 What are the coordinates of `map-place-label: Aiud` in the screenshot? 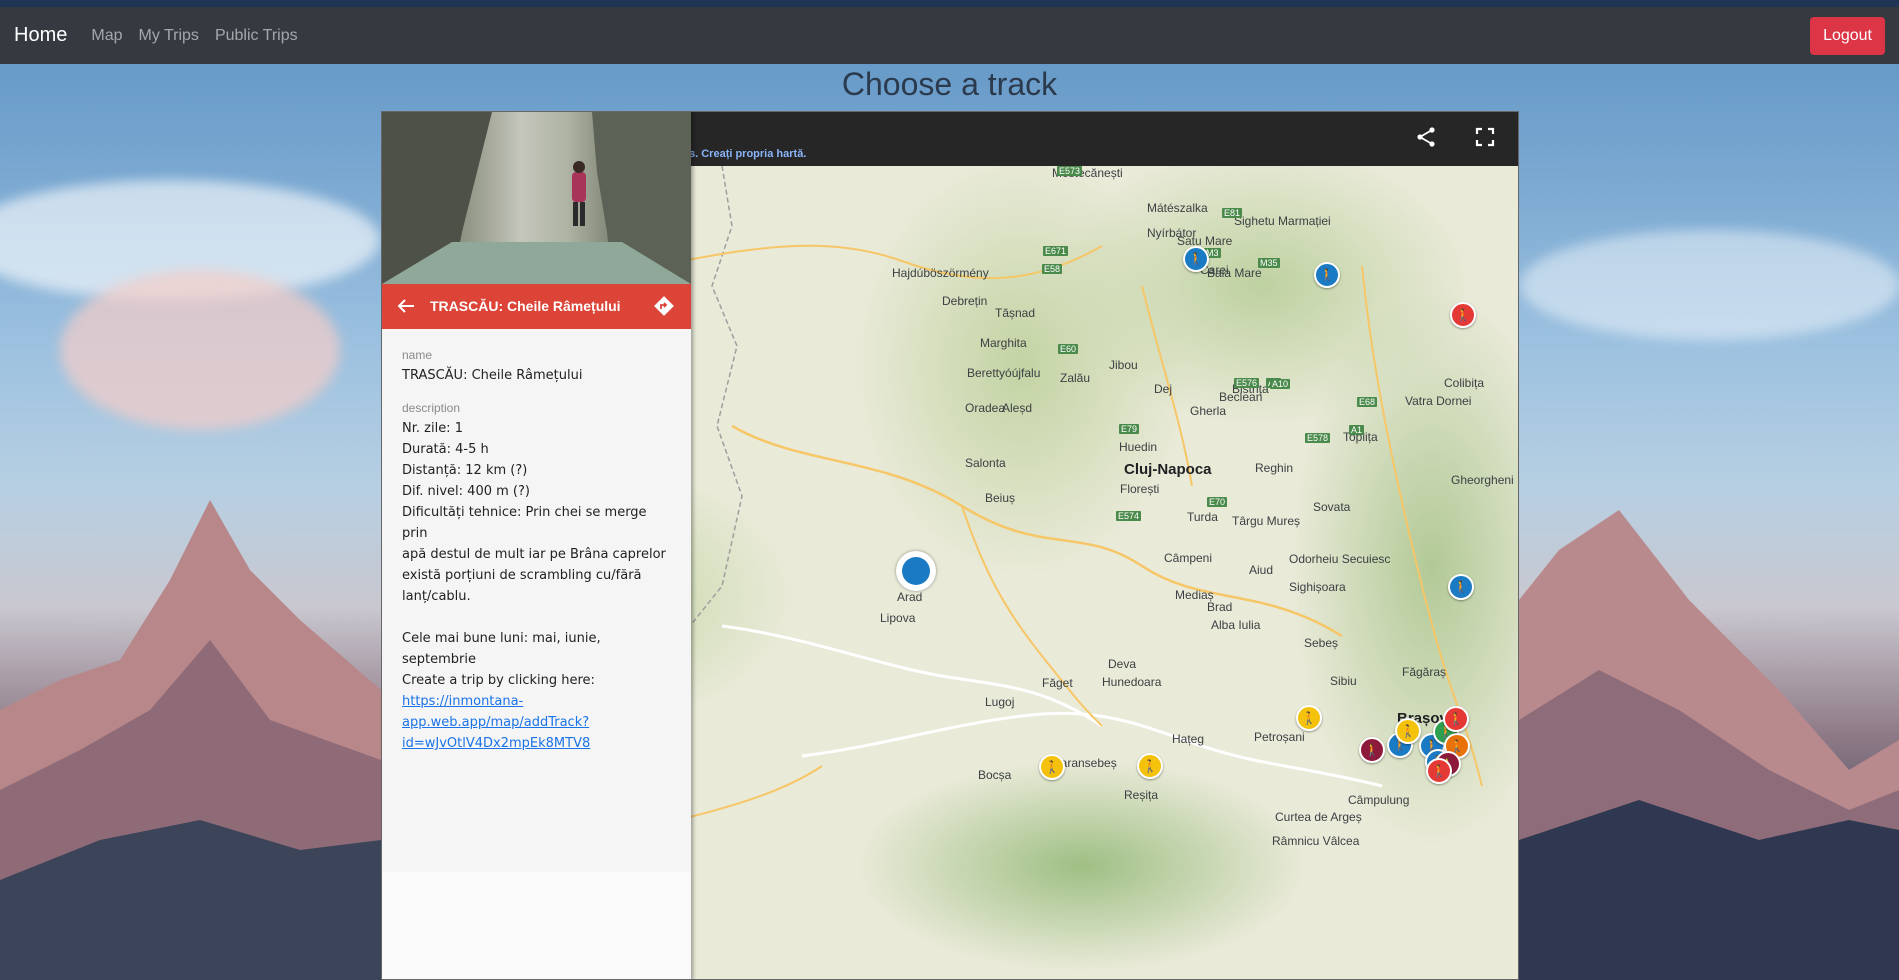 It's located at (1261, 570).